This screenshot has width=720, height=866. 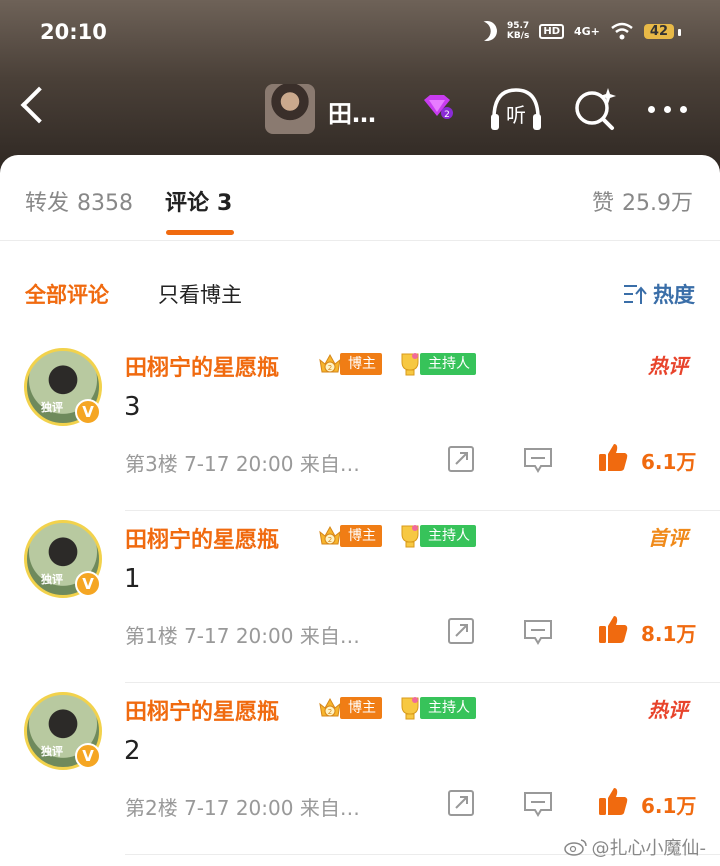 I want to click on tab-like: 赞 25.9万, so click(x=642, y=201).